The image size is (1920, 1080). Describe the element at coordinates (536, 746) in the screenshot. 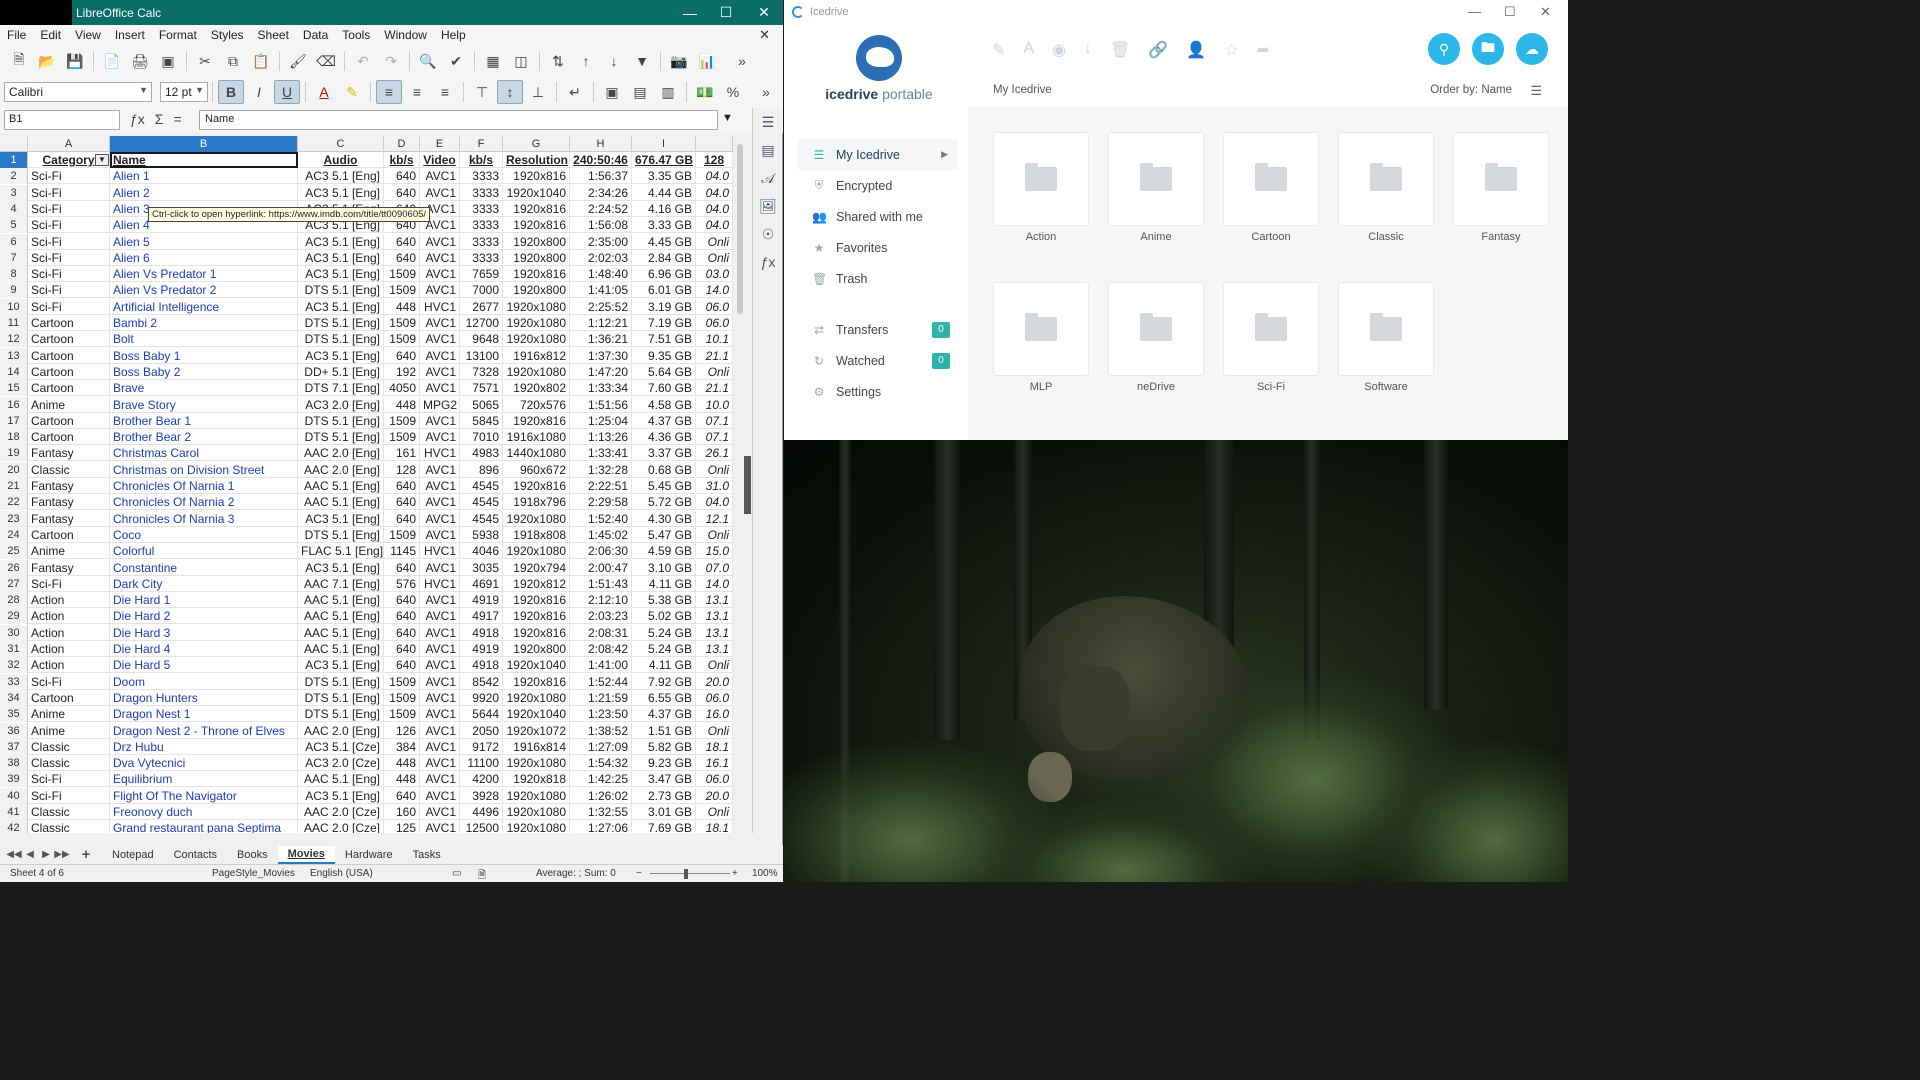

I see `table-cell: 1916x814` at that location.